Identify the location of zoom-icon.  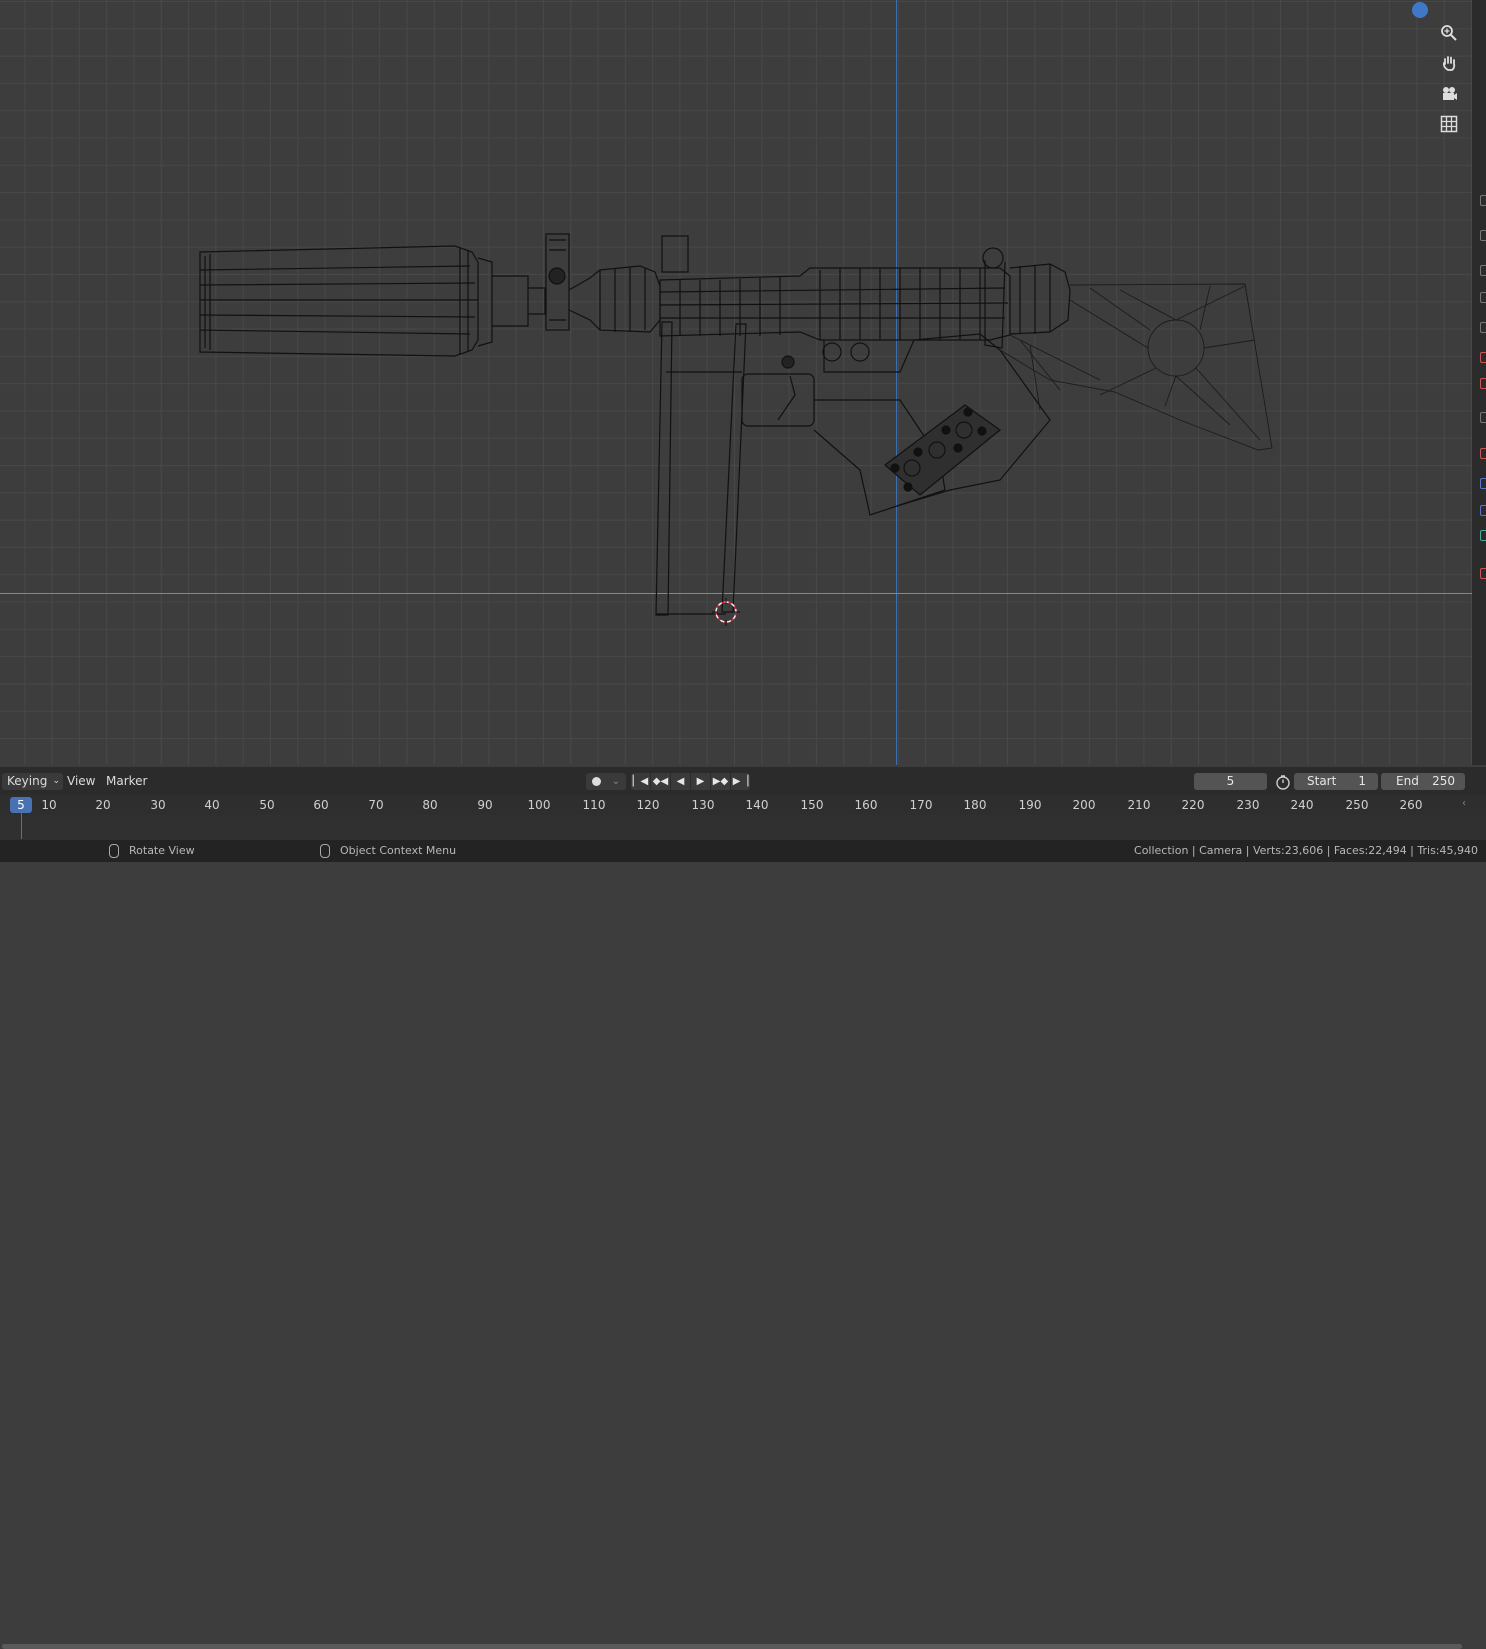
(1449, 33).